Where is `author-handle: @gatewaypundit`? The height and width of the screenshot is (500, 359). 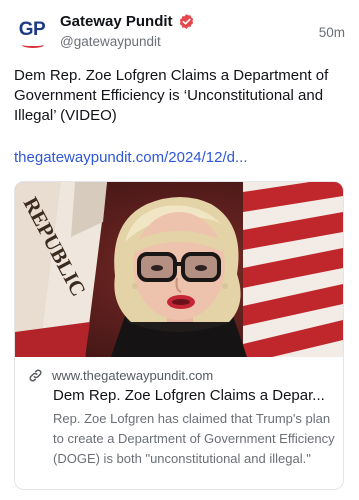 author-handle: @gatewaypundit is located at coordinates (110, 41).